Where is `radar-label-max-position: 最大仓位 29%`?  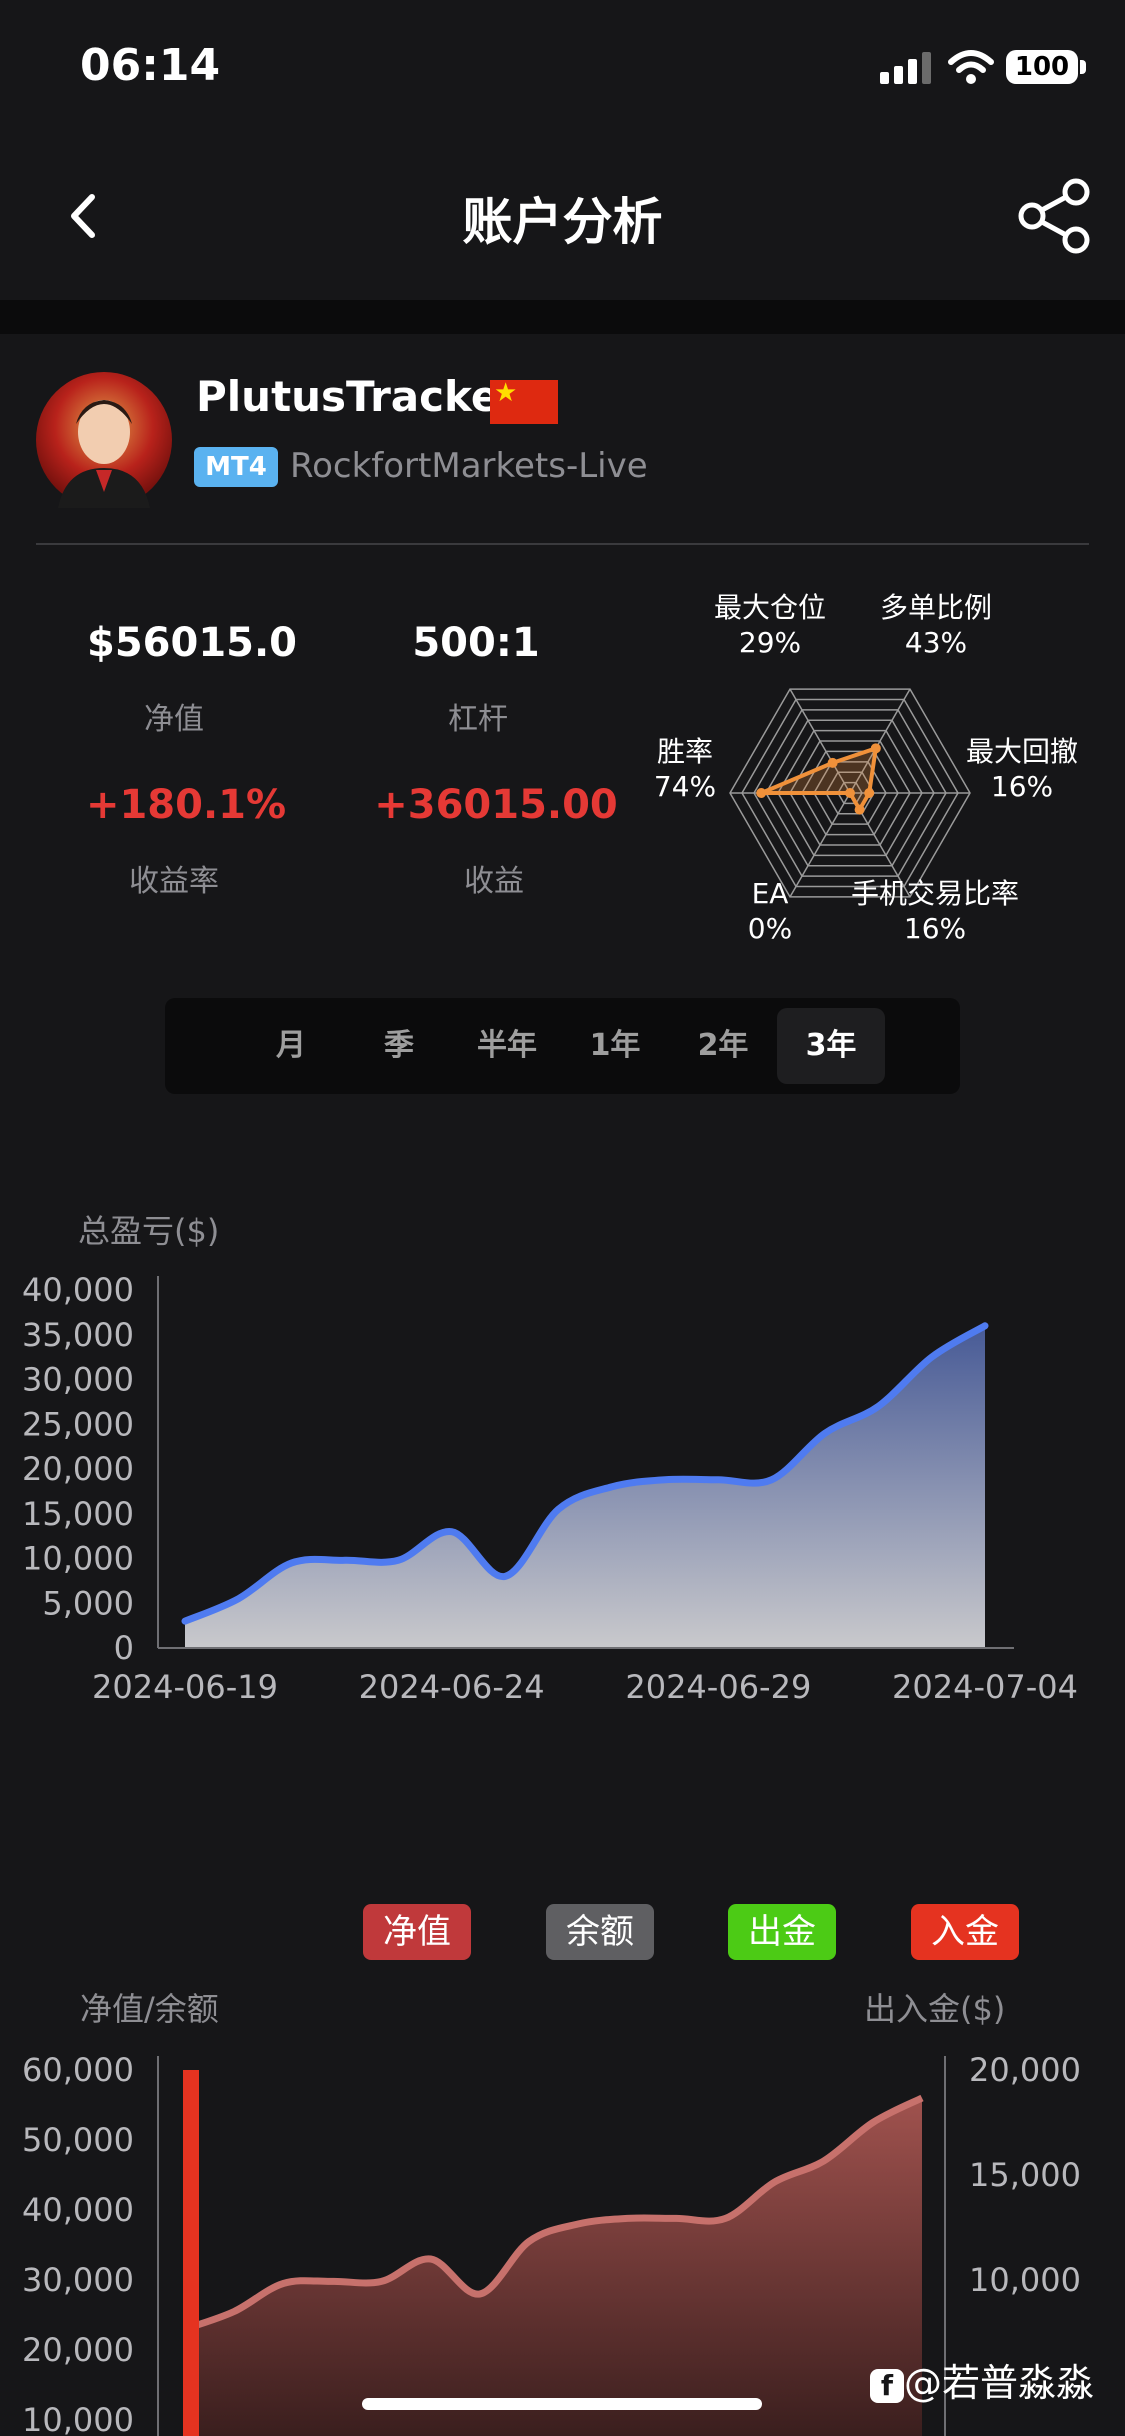
radar-label-max-position: 最大仓位 29% is located at coordinates (770, 625).